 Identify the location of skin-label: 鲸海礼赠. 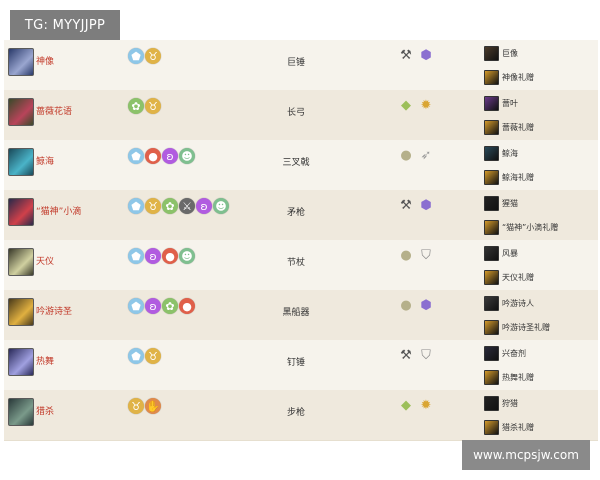
(518, 177).